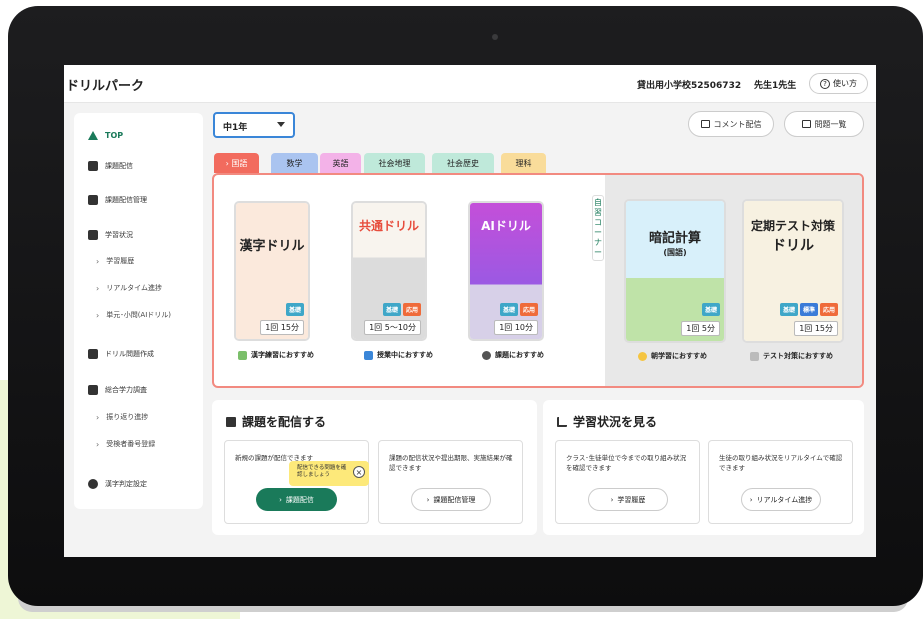  What do you see at coordinates (615, 422) in the screenshot?
I see `section-title-text: 学習状況を見る` at bounding box center [615, 422].